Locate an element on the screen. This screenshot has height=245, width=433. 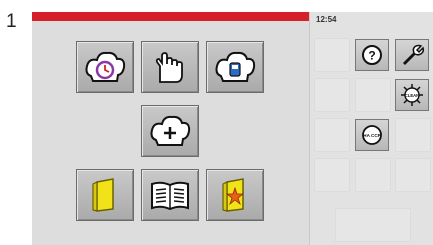
haccp-button: HA CCP is located at coordinates (372, 135).